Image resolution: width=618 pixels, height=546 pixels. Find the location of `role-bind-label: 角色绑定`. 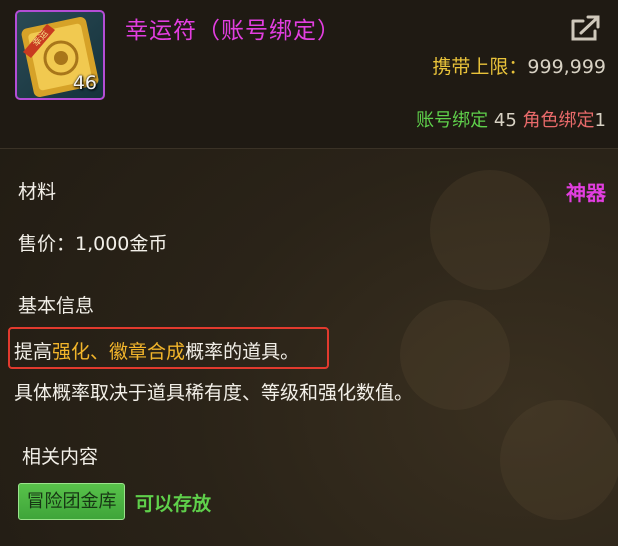

role-bind-label: 角色绑定 is located at coordinates (558, 120).